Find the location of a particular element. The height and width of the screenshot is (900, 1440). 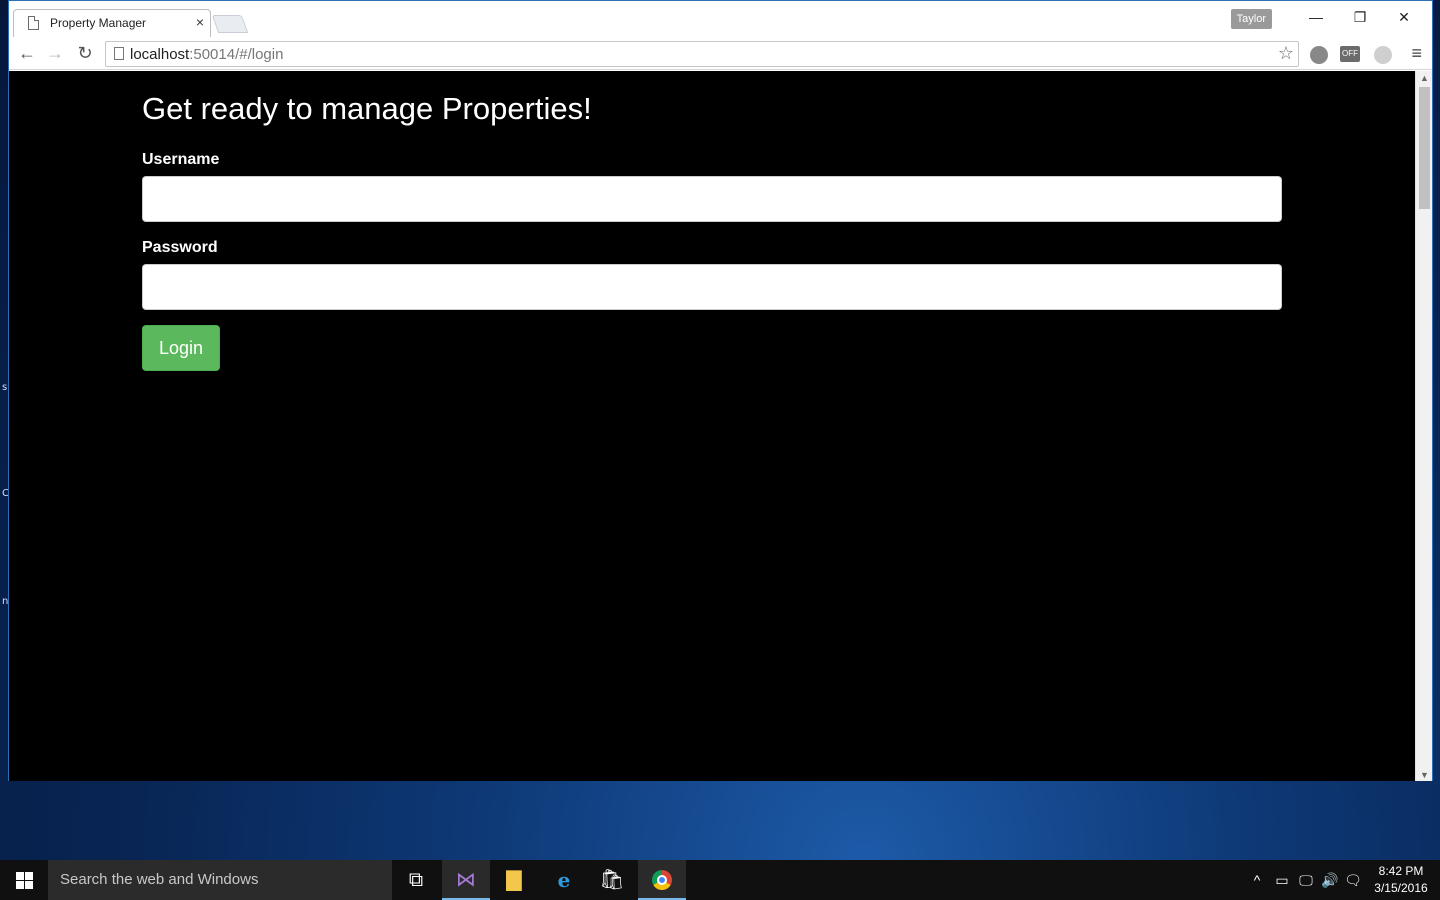

taskbar-search-input: Search the web and Windows is located at coordinates (220, 880).